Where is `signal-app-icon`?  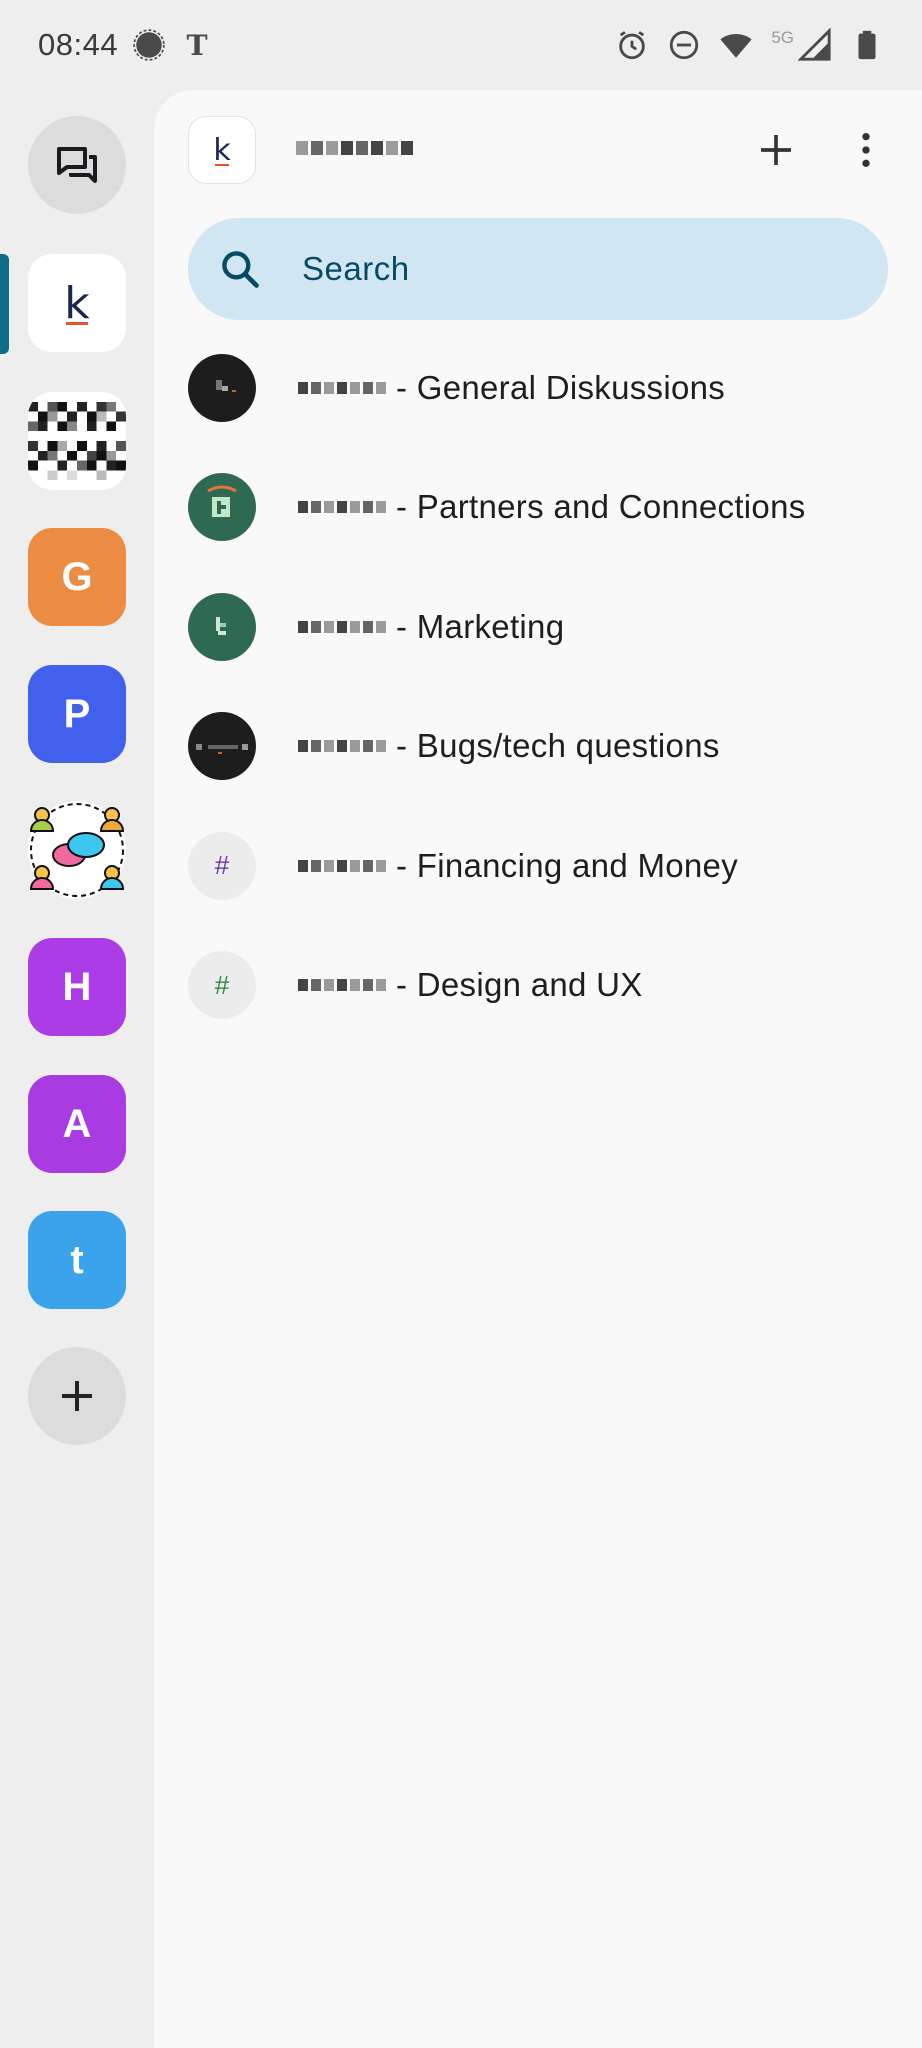
signal-app-icon is located at coordinates (149, 45).